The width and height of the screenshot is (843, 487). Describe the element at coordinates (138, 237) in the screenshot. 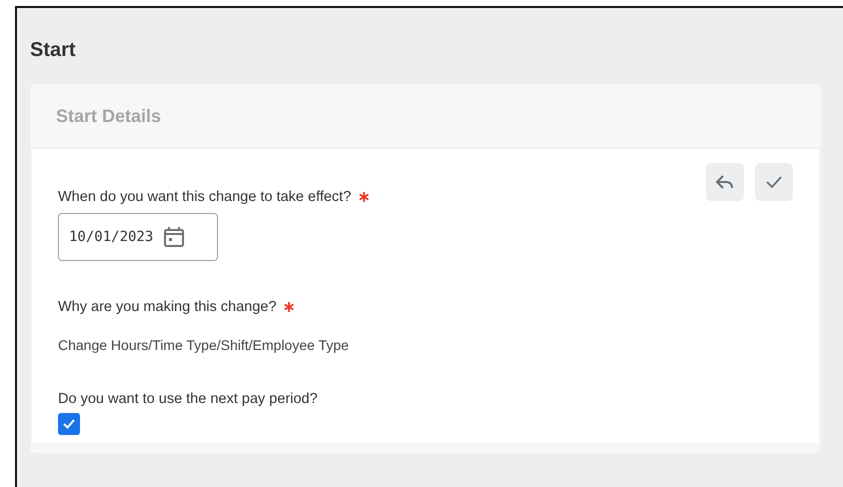

I see `date-field: 10/01/2023` at that location.